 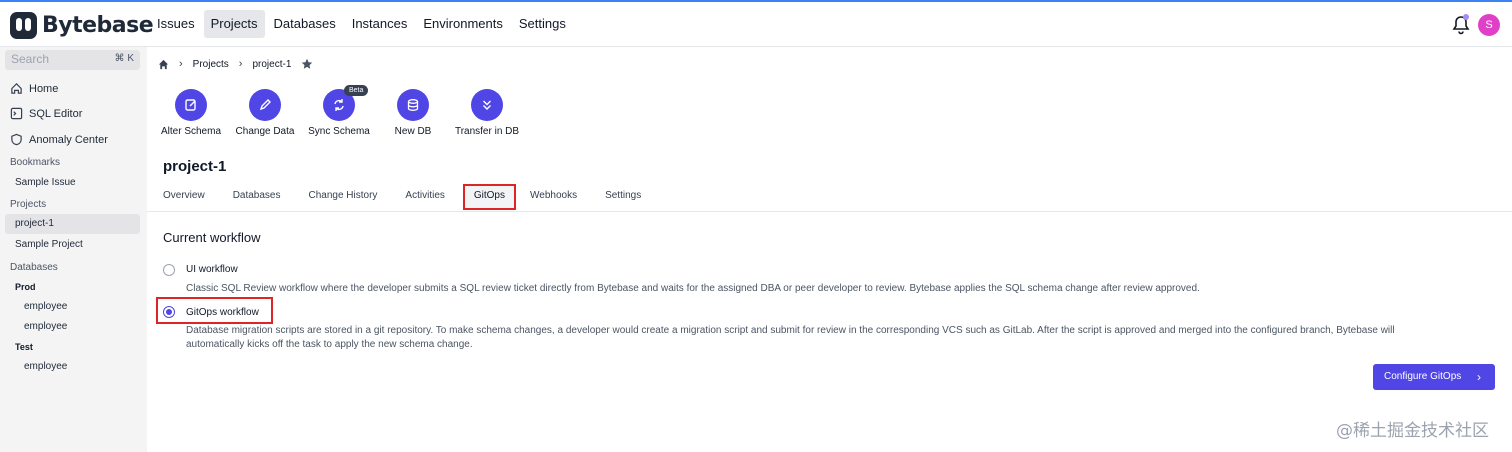 I want to click on change-data-button: Change Data, so click(x=265, y=113).